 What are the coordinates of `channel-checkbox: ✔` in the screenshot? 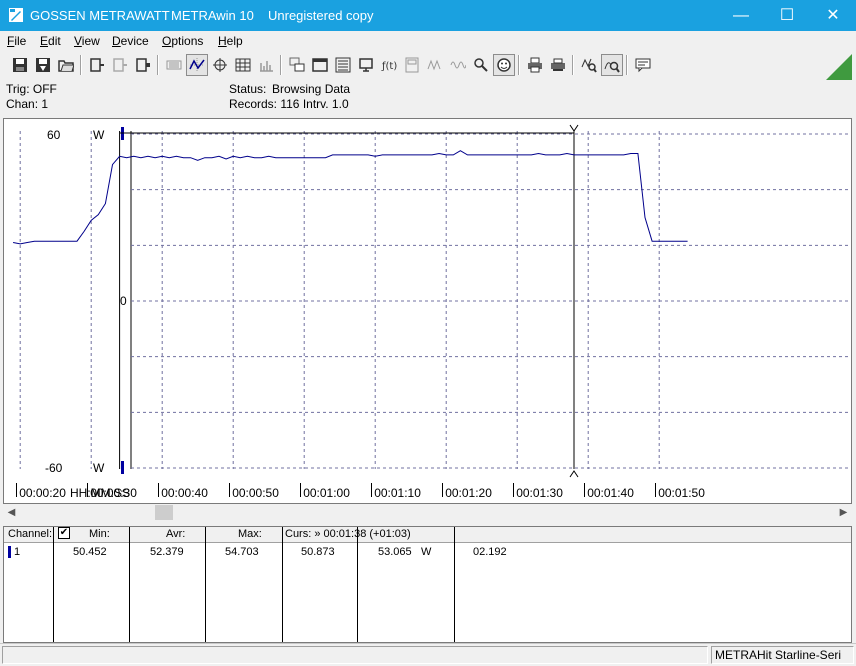 It's located at (64, 533).